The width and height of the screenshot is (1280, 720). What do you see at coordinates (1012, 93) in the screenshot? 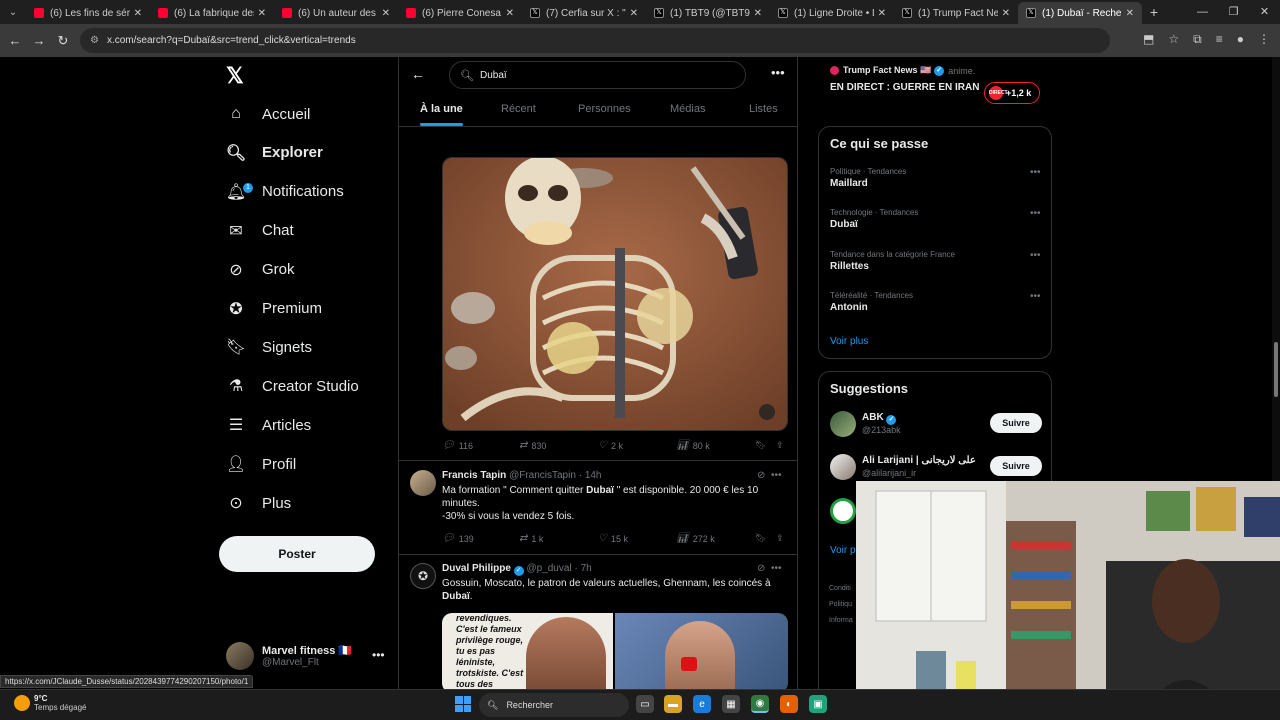
I see `live-count-pill: DIRECT +1,2 k` at bounding box center [1012, 93].